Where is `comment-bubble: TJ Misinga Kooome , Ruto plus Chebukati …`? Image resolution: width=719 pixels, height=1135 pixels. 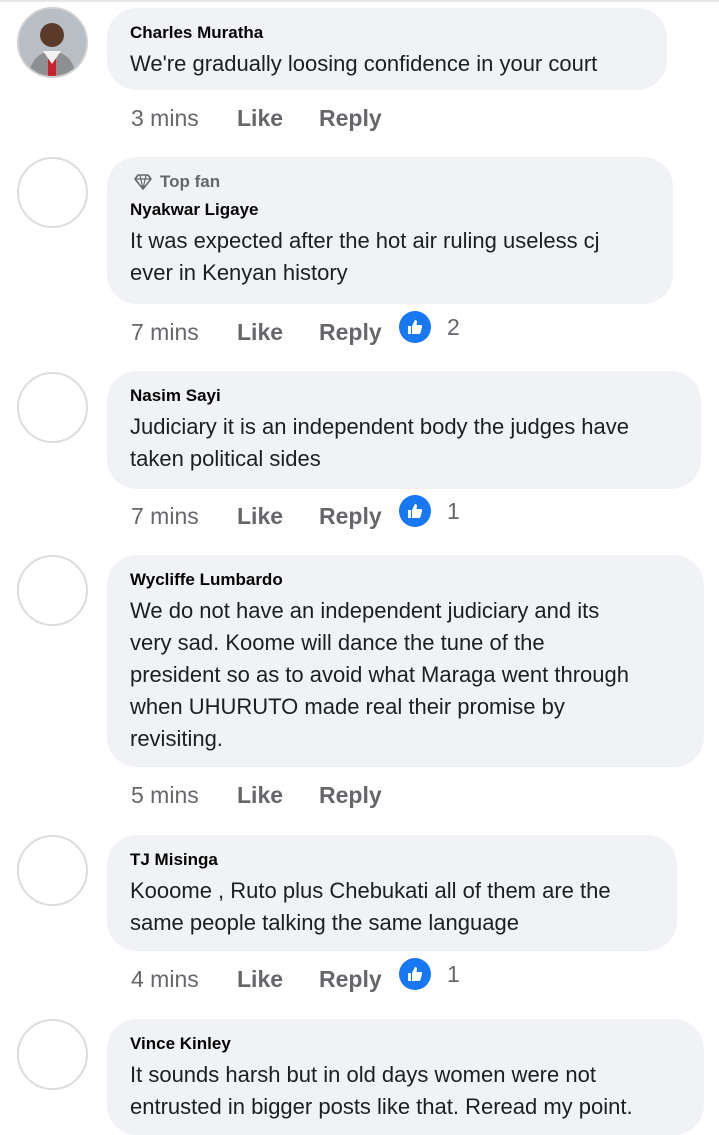 comment-bubble: TJ Misinga Kooome , Ruto plus Chebukati … is located at coordinates (392, 893).